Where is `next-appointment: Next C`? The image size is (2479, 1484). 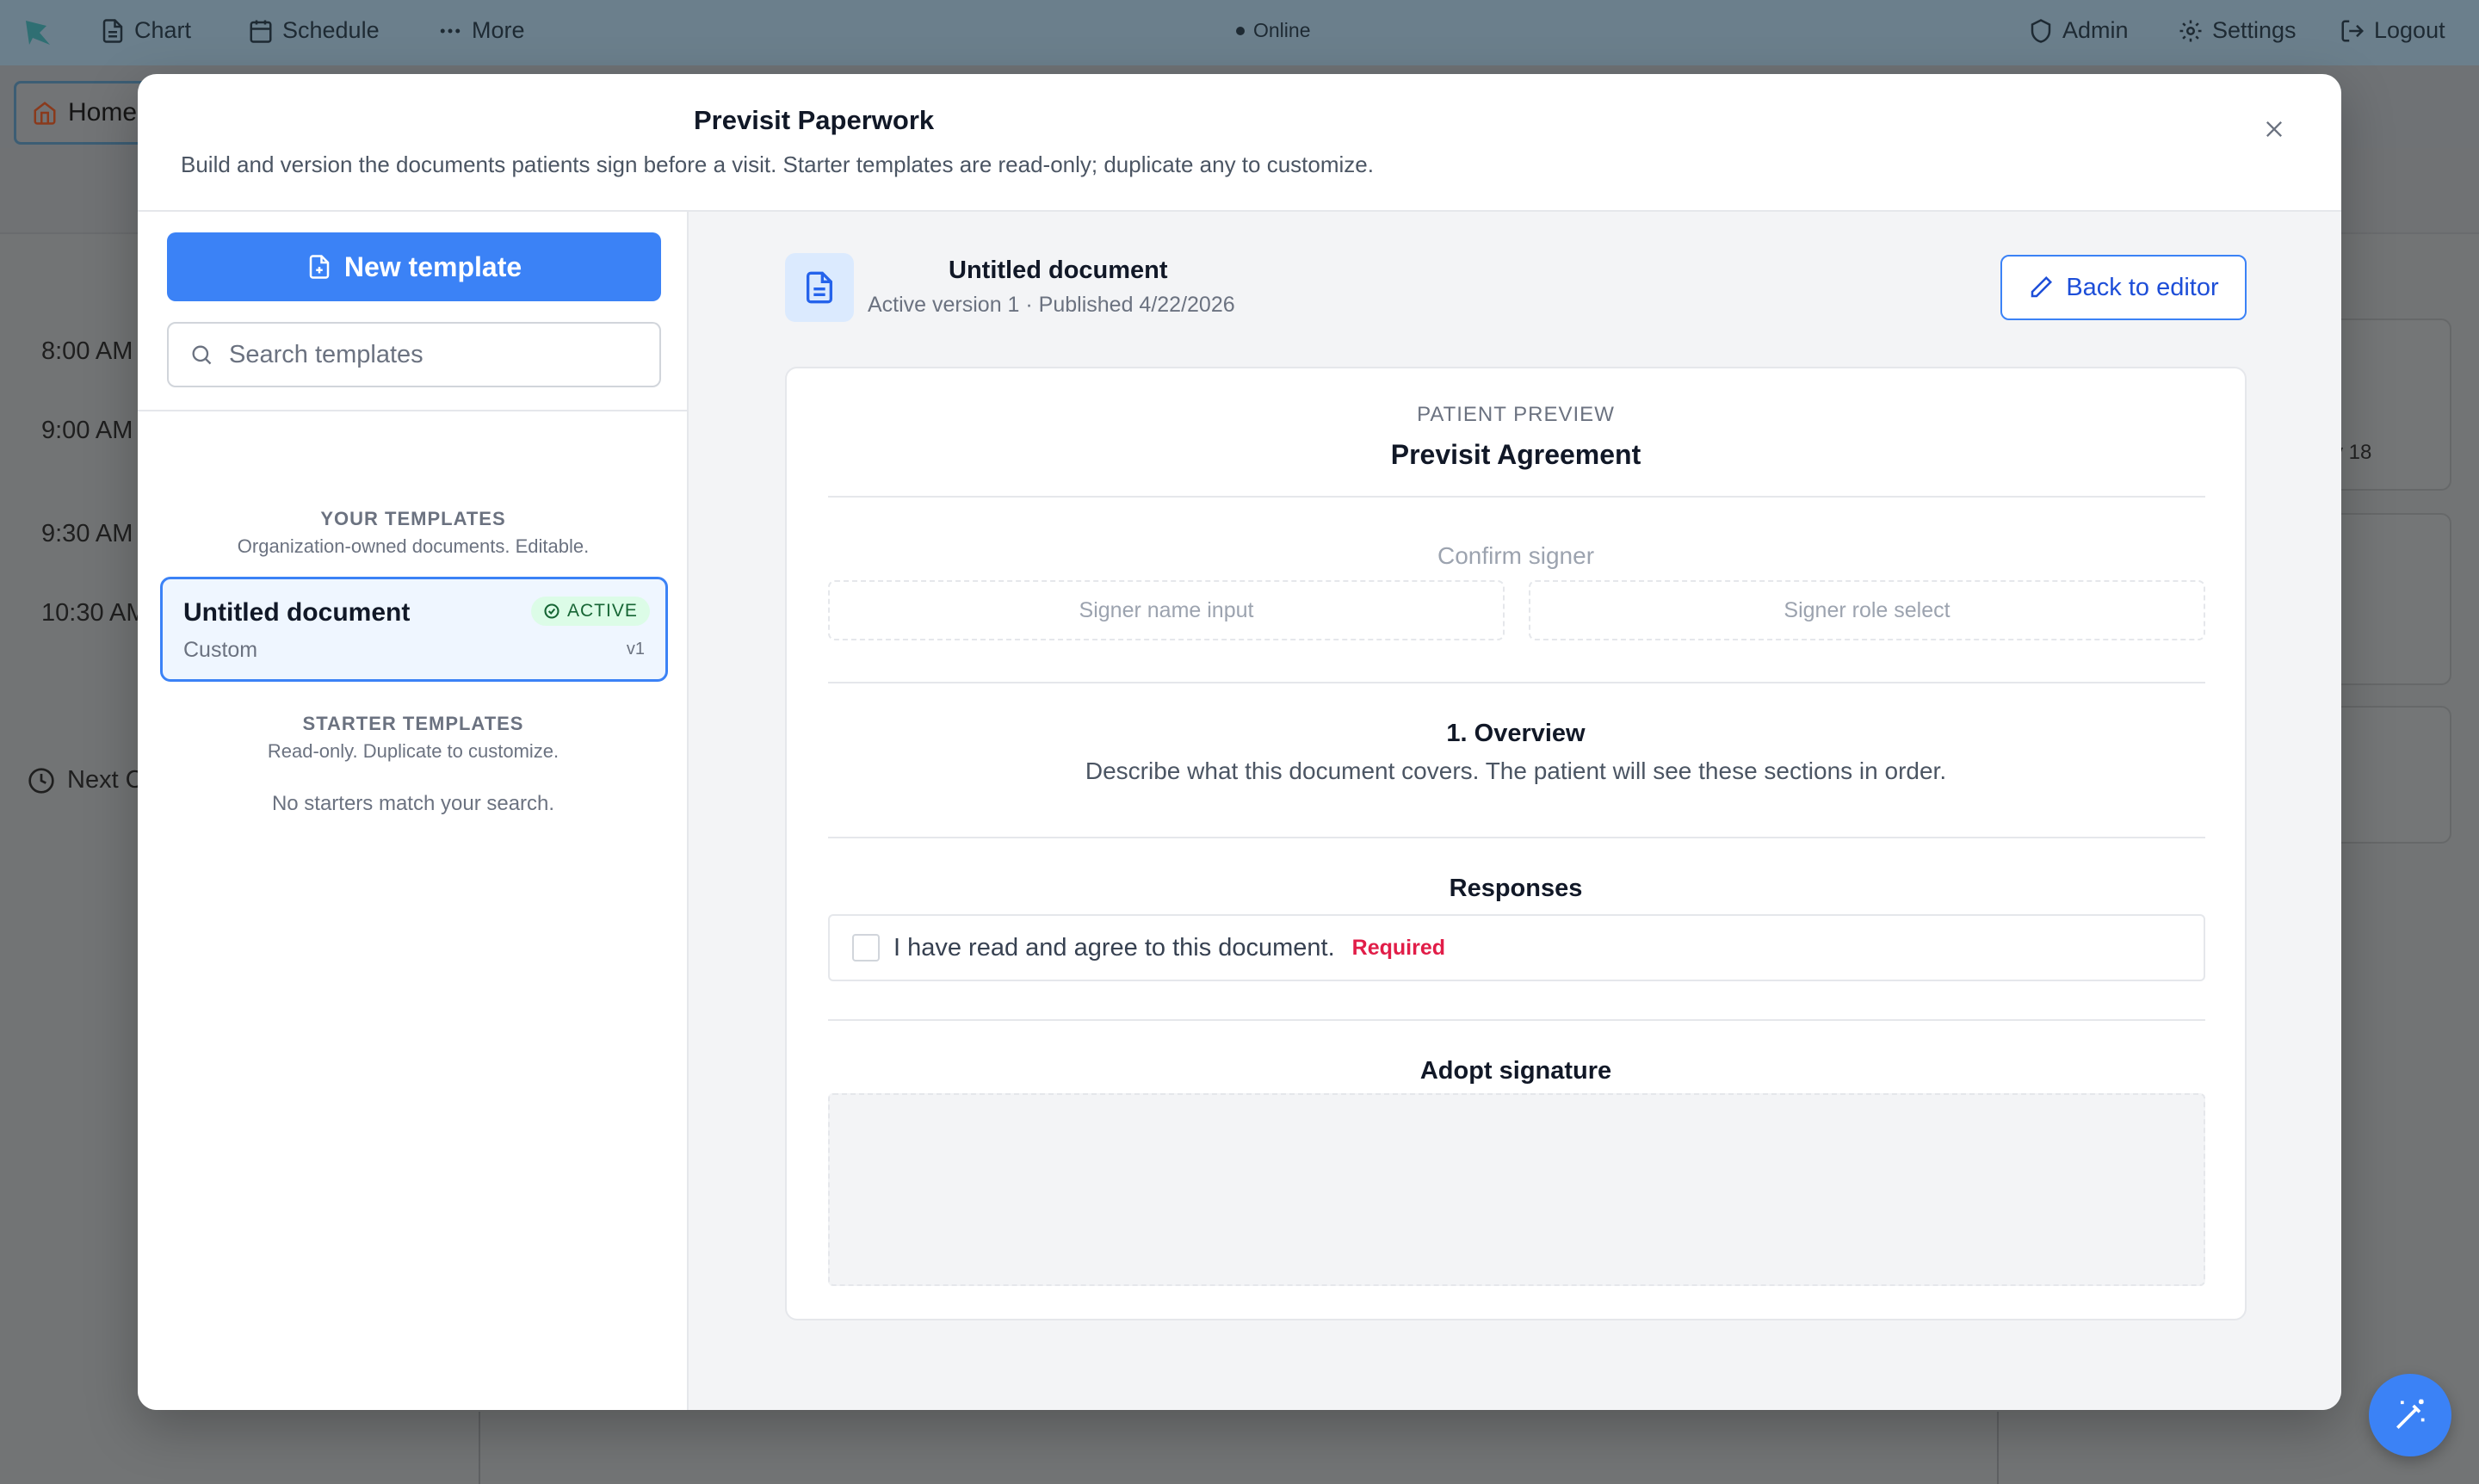 next-appointment: Next C is located at coordinates (86, 780).